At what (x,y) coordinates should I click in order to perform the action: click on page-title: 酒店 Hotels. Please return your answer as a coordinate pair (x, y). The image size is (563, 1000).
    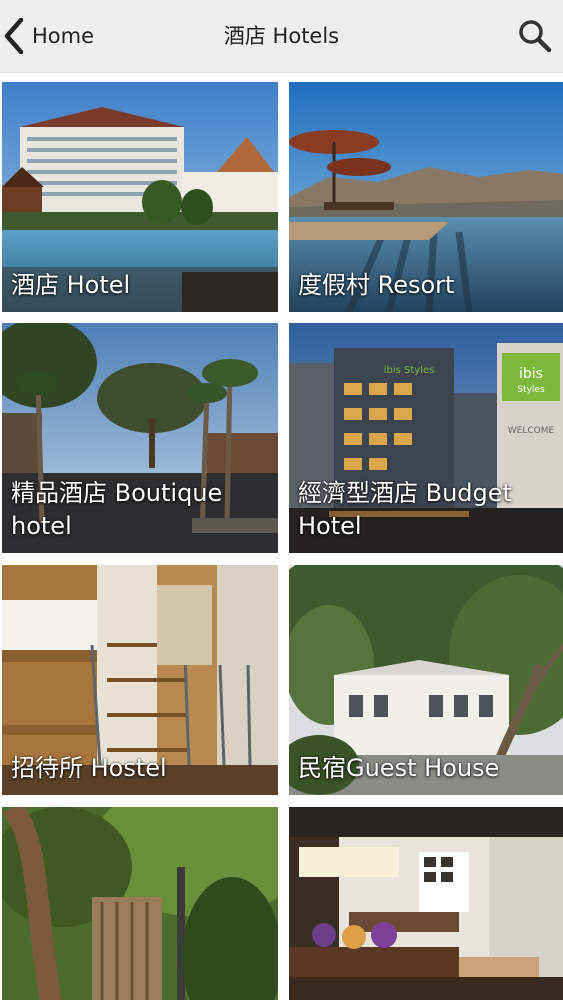
    Looking at the image, I should click on (281, 36).